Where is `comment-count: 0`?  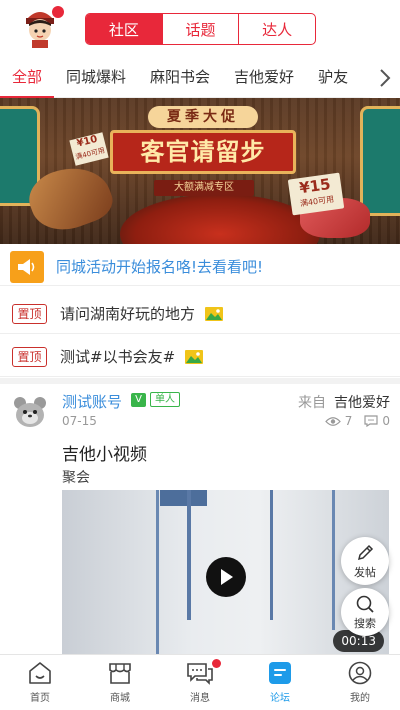 comment-count: 0 is located at coordinates (377, 421).